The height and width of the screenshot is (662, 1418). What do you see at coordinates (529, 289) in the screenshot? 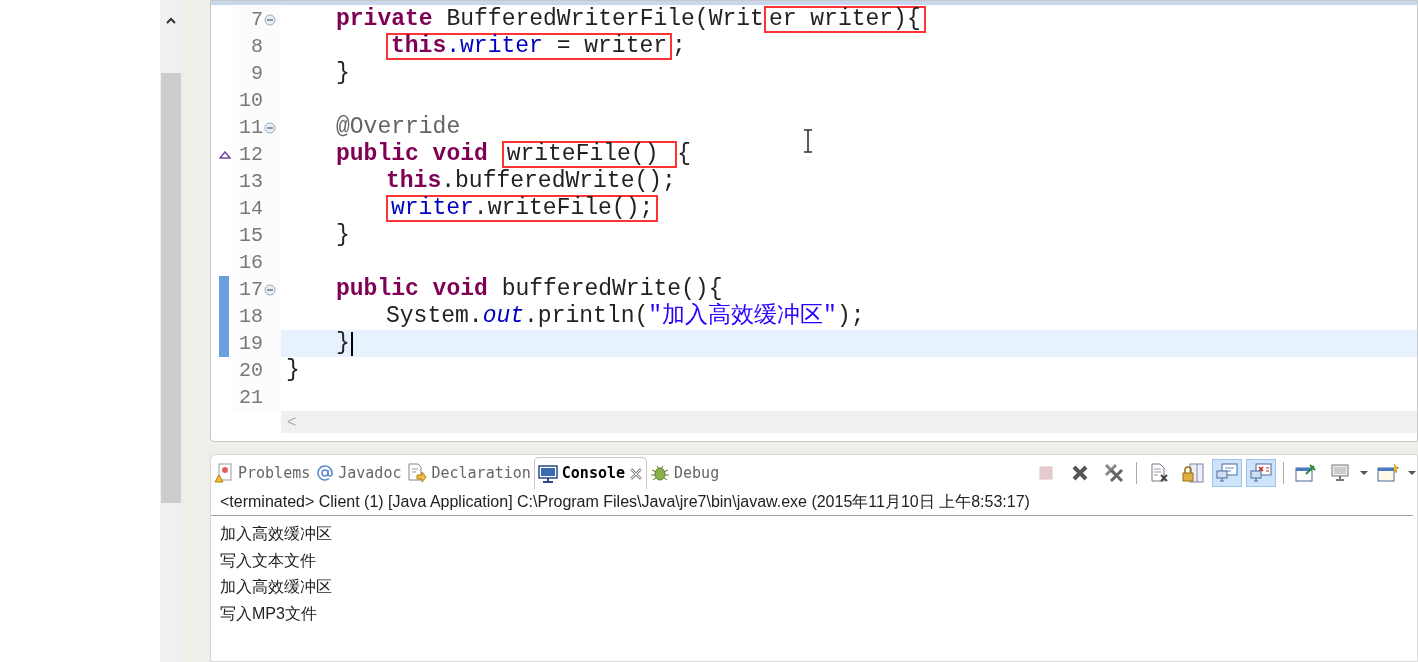
I see `code-line: public void bufferedWrite(){` at bounding box center [529, 289].